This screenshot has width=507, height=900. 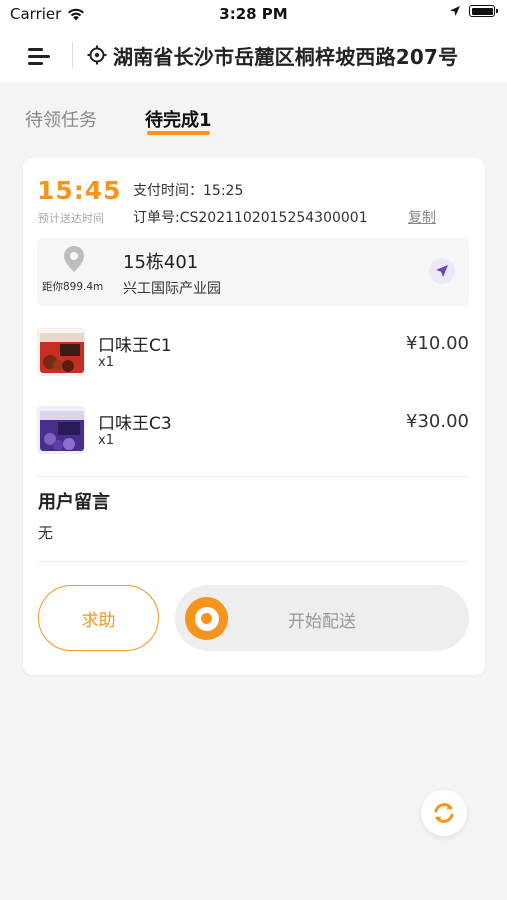 What do you see at coordinates (253, 118) in the screenshot?
I see `task-tabs: 待领任务 待完成1` at bounding box center [253, 118].